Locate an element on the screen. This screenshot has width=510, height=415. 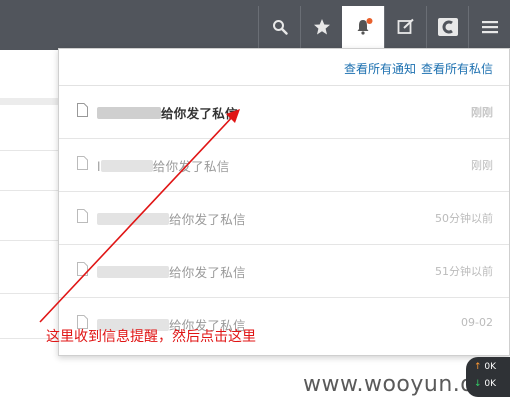
upload-arrow-icon: ↑ is located at coordinates (478, 367).